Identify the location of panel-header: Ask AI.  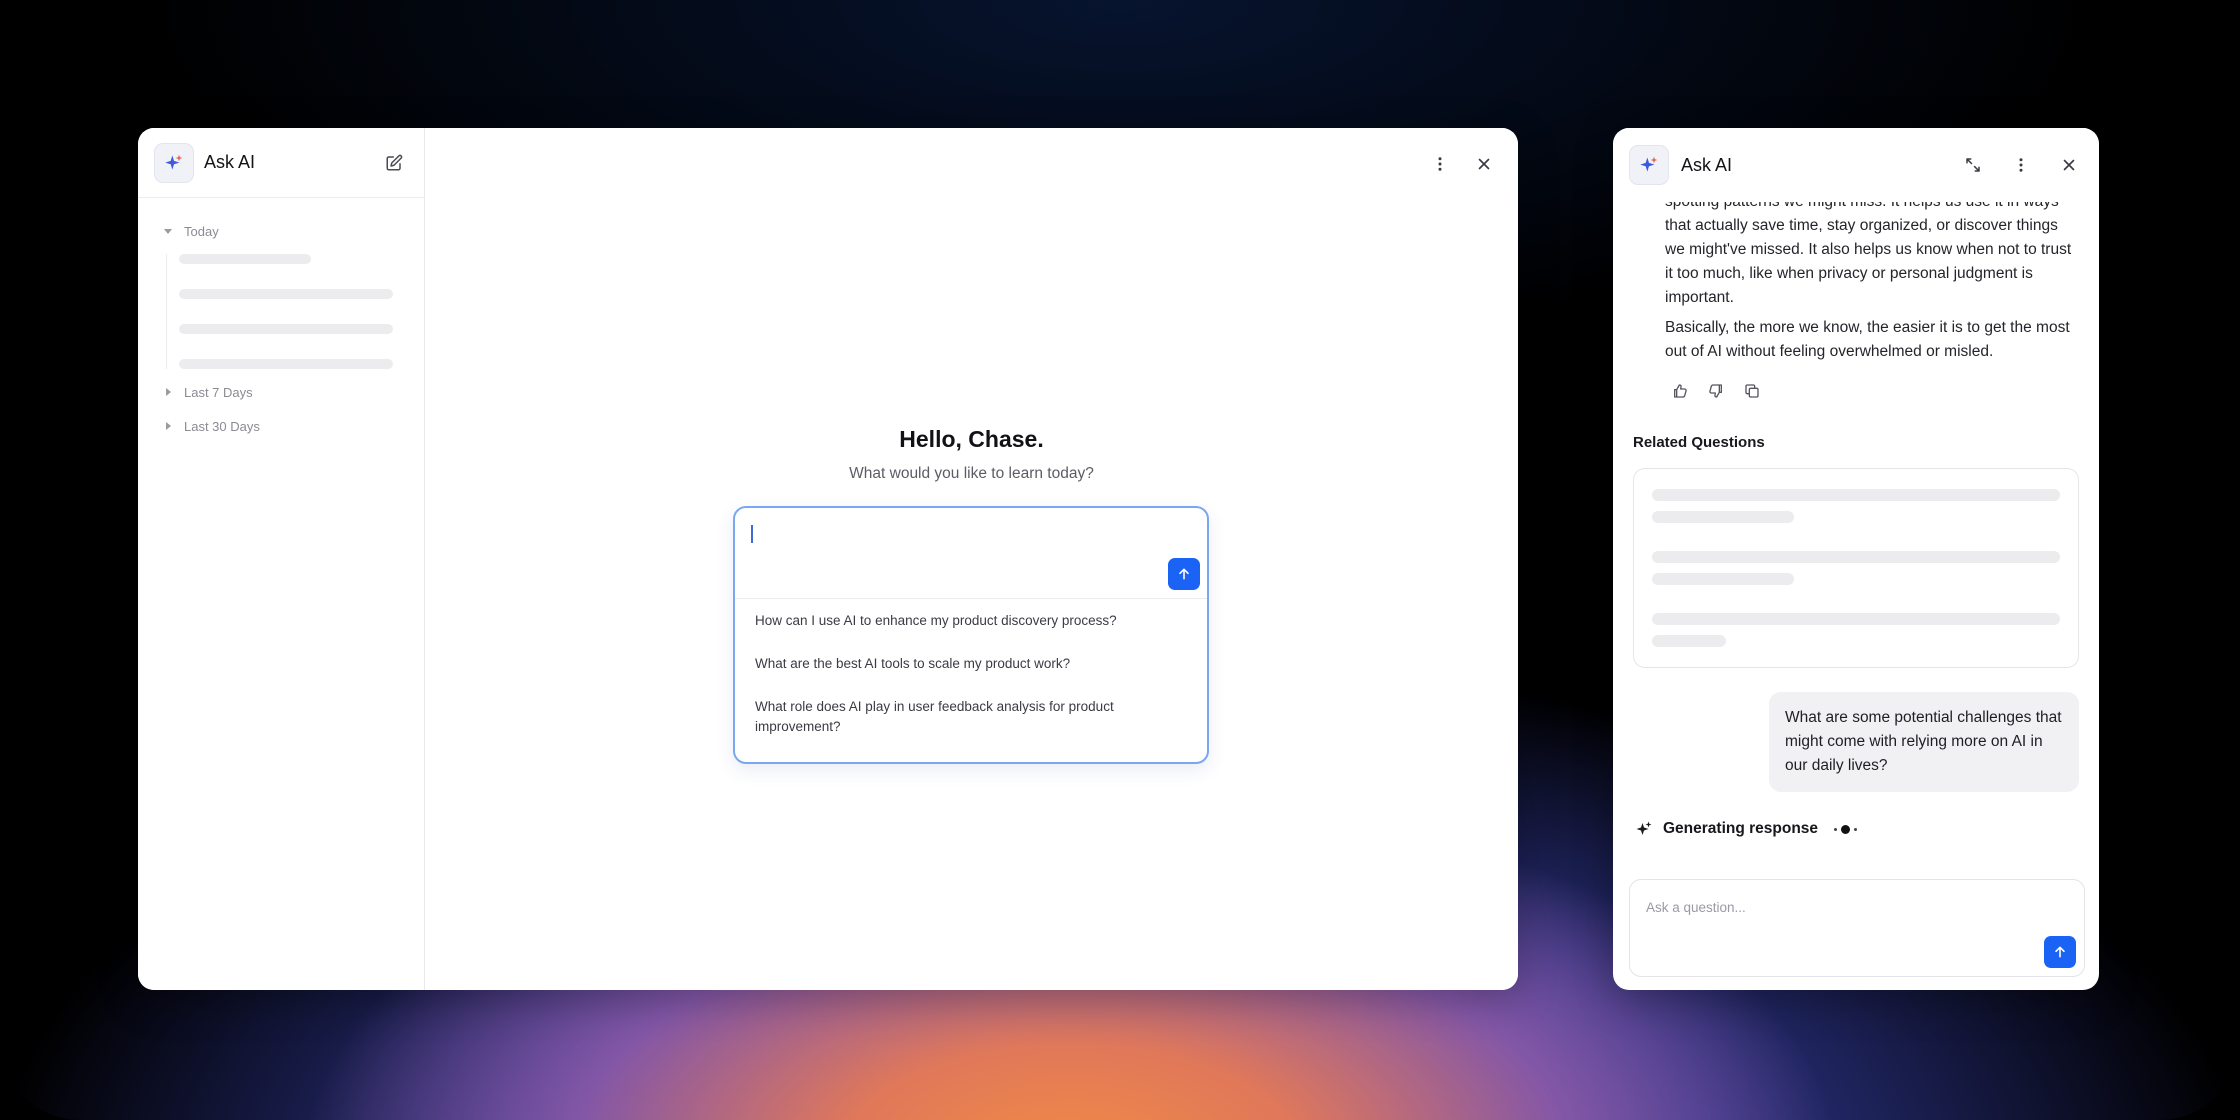
(1856, 165).